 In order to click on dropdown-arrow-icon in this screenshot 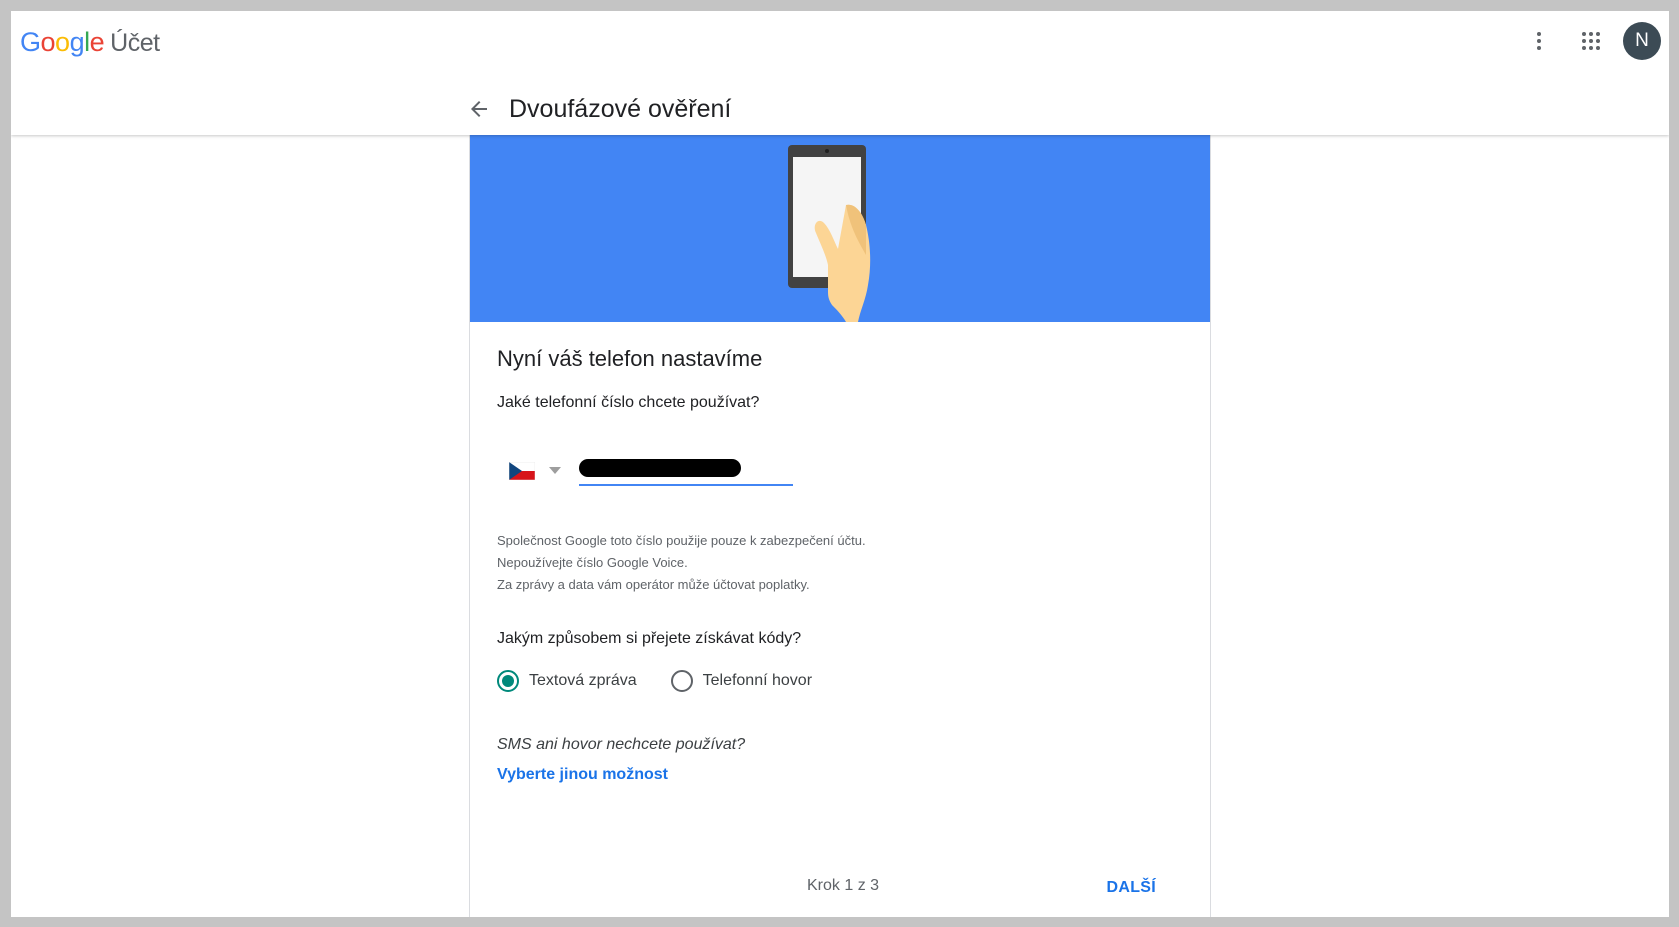, I will do `click(555, 470)`.